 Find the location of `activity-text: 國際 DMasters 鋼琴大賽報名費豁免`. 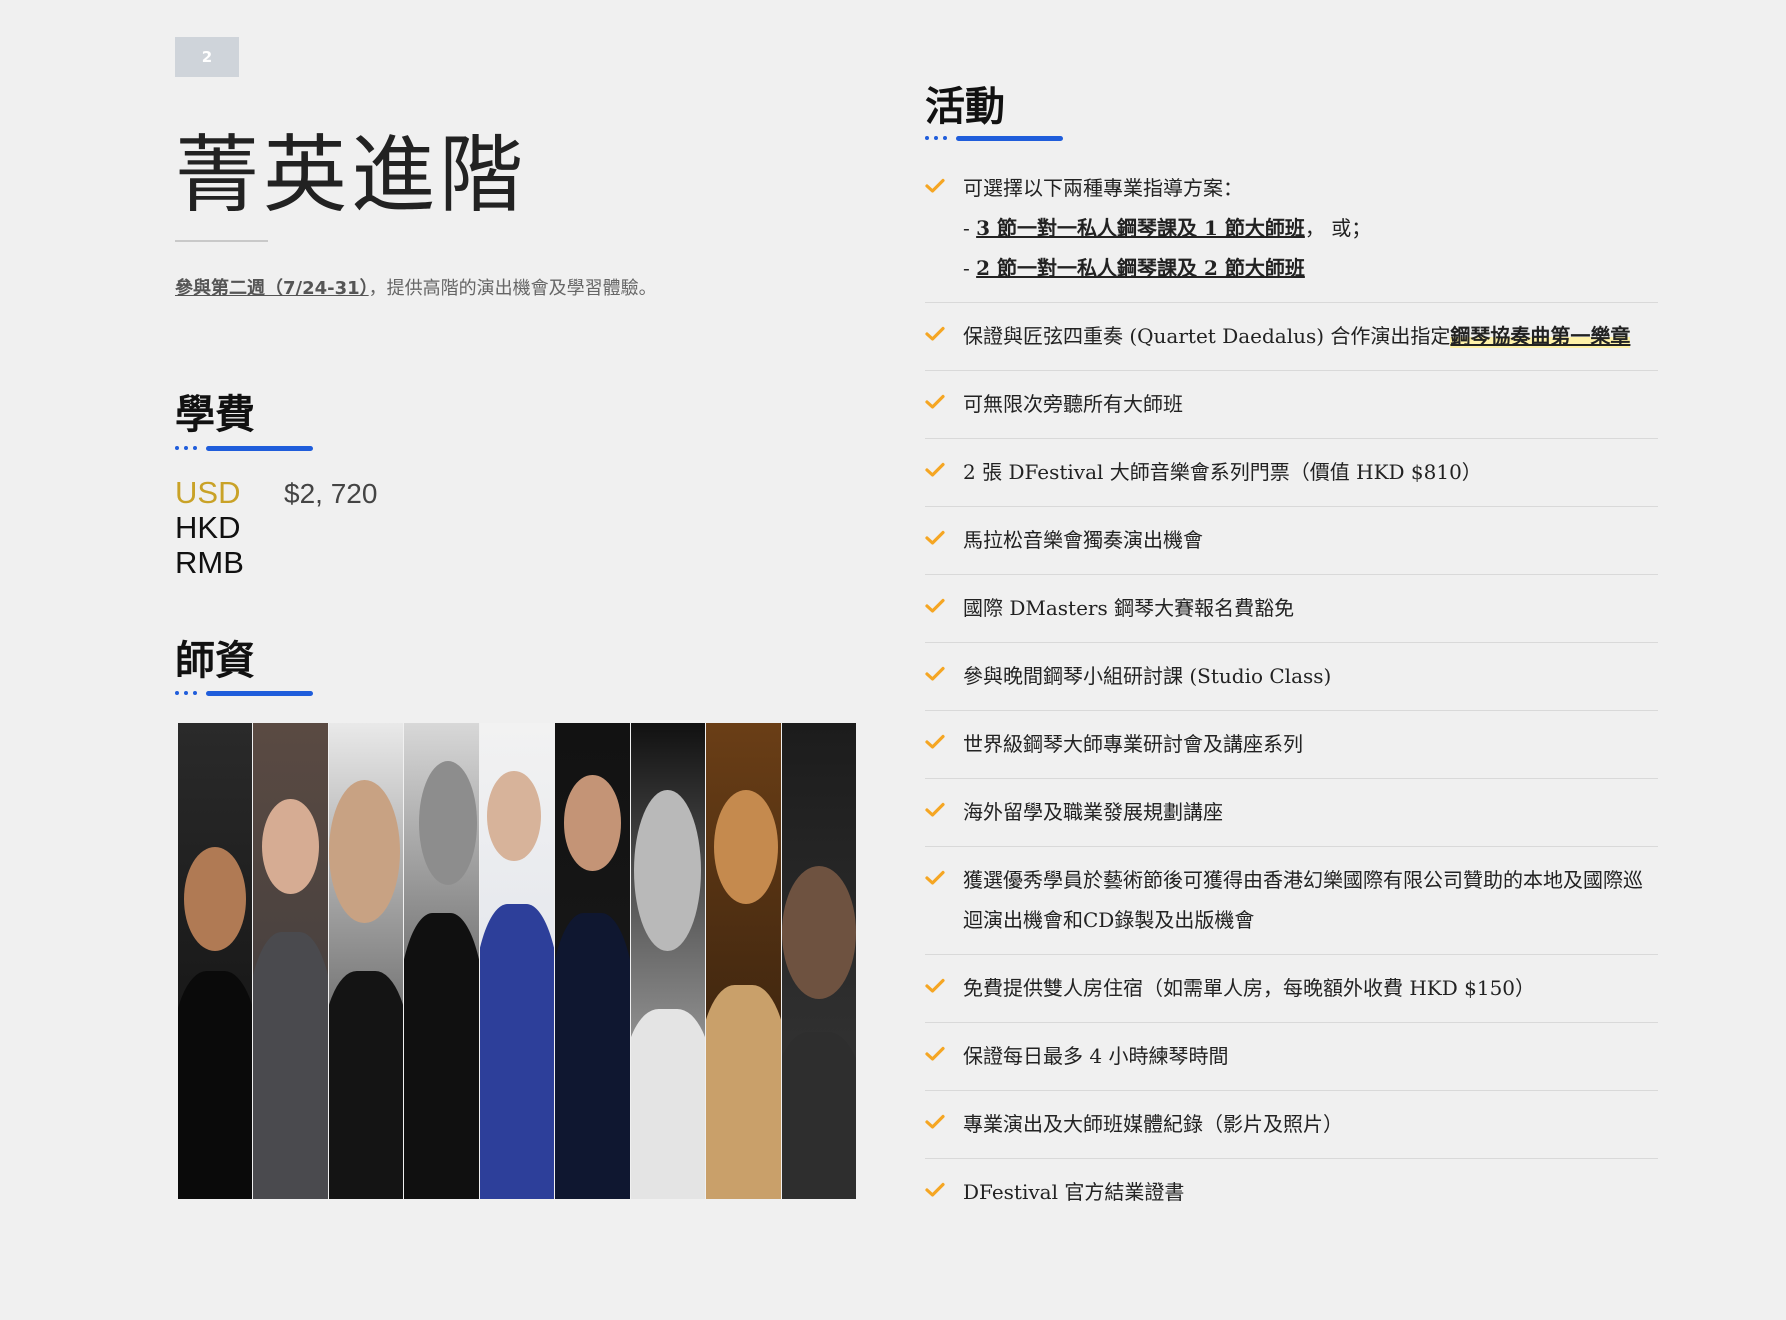

activity-text: 國際 DMasters 鋼琴大賽報名費豁免 is located at coordinates (1129, 608).